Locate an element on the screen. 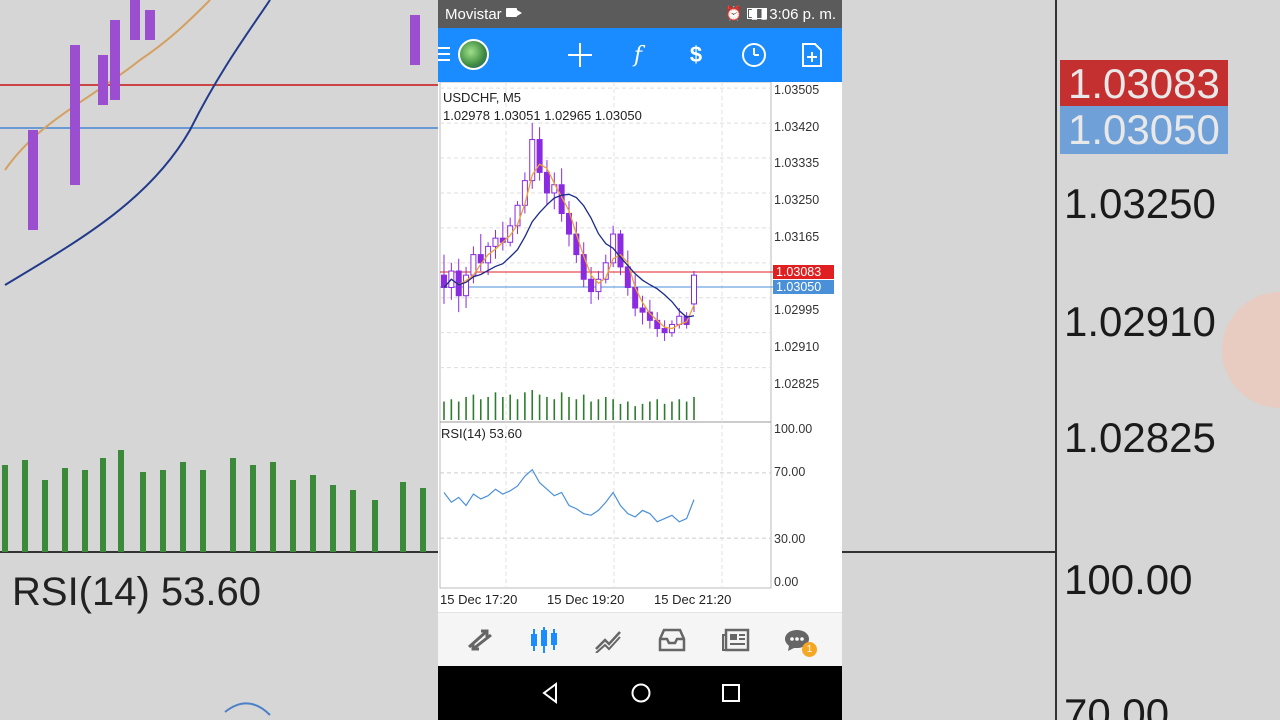 The image size is (1280, 720). top-toolbar: f $ is located at coordinates (640, 55).